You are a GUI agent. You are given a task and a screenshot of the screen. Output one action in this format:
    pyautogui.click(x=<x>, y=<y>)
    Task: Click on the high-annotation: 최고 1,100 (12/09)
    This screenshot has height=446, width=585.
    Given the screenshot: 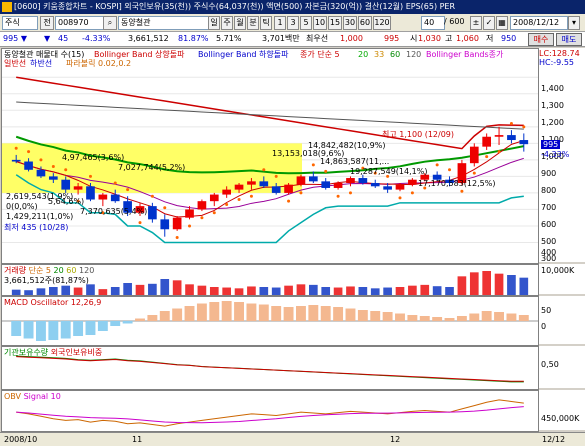 What is the action you would take?
    pyautogui.click(x=418, y=134)
    